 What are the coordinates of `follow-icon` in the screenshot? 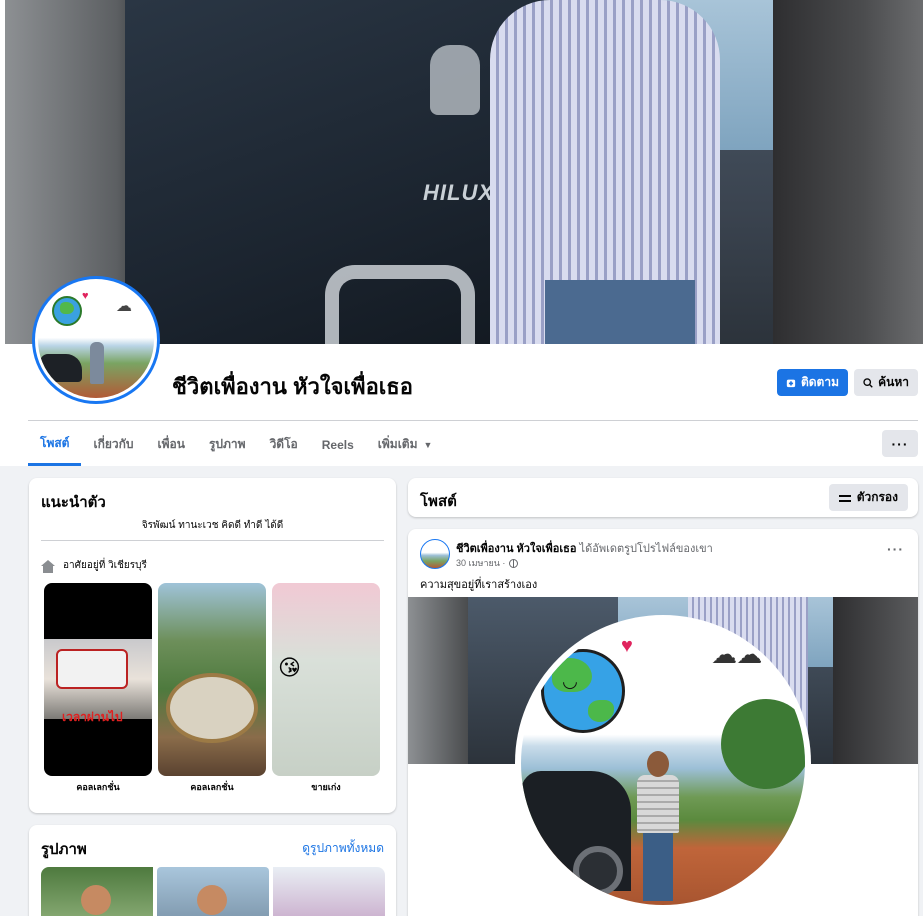 It's located at (791, 383).